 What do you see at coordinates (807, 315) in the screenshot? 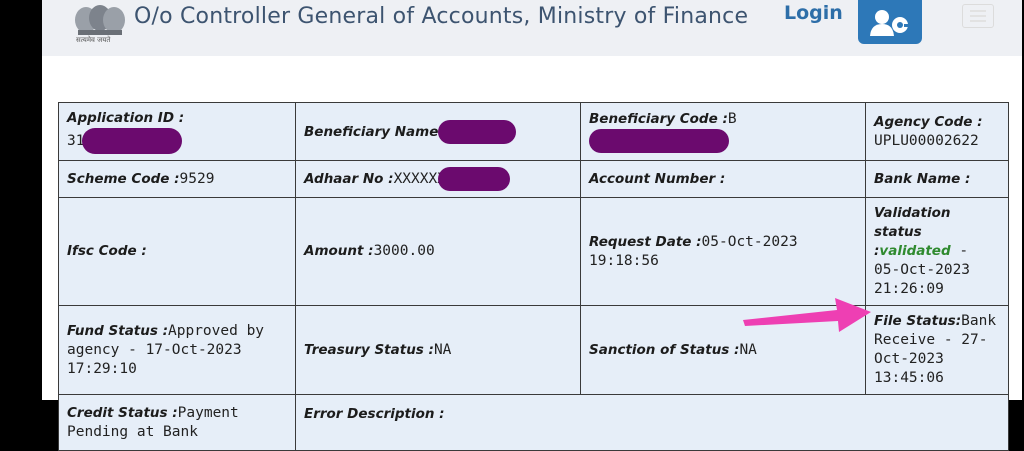
I see `pointer-arrow-icon` at bounding box center [807, 315].